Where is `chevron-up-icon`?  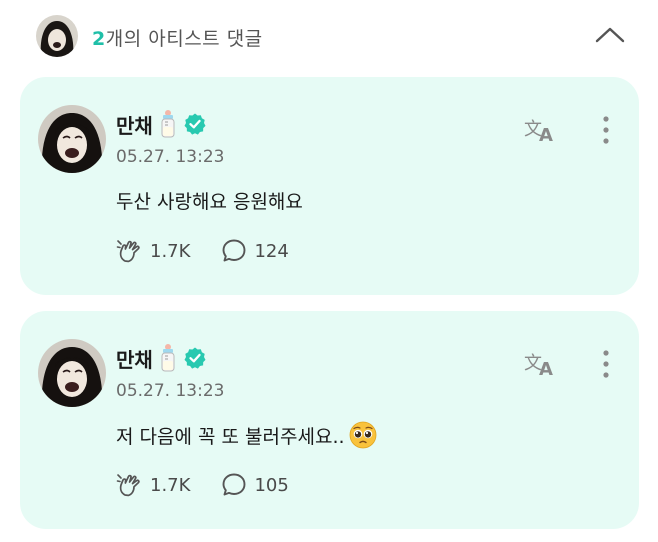 chevron-up-icon is located at coordinates (610, 35).